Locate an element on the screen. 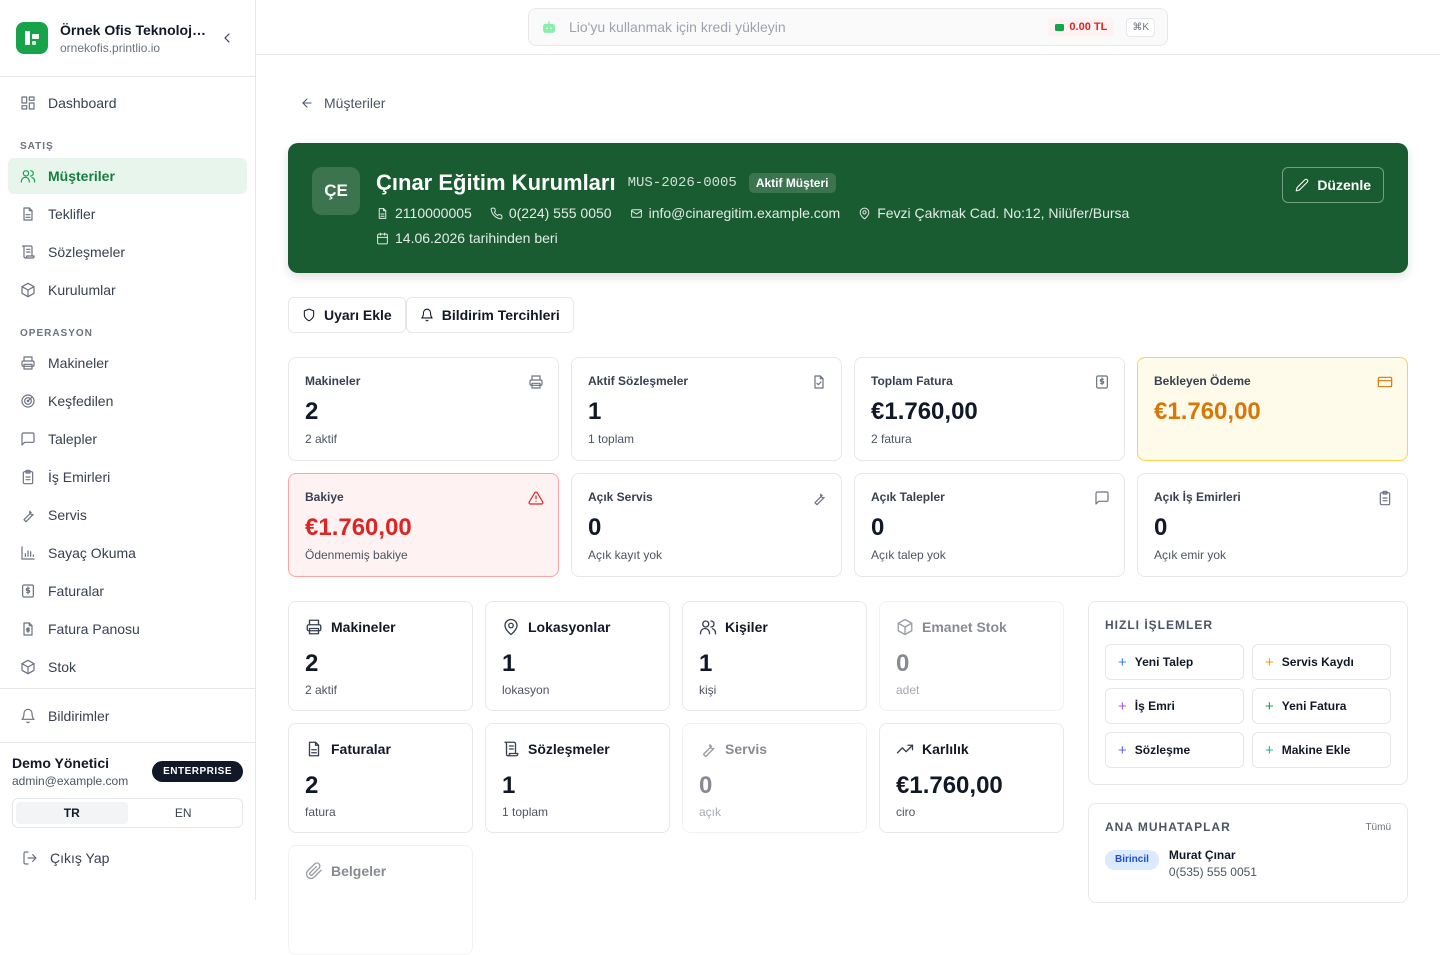 This screenshot has width=1440, height=955. tile-profitability: Karlılık €1.760,00 ciro is located at coordinates (971, 778).